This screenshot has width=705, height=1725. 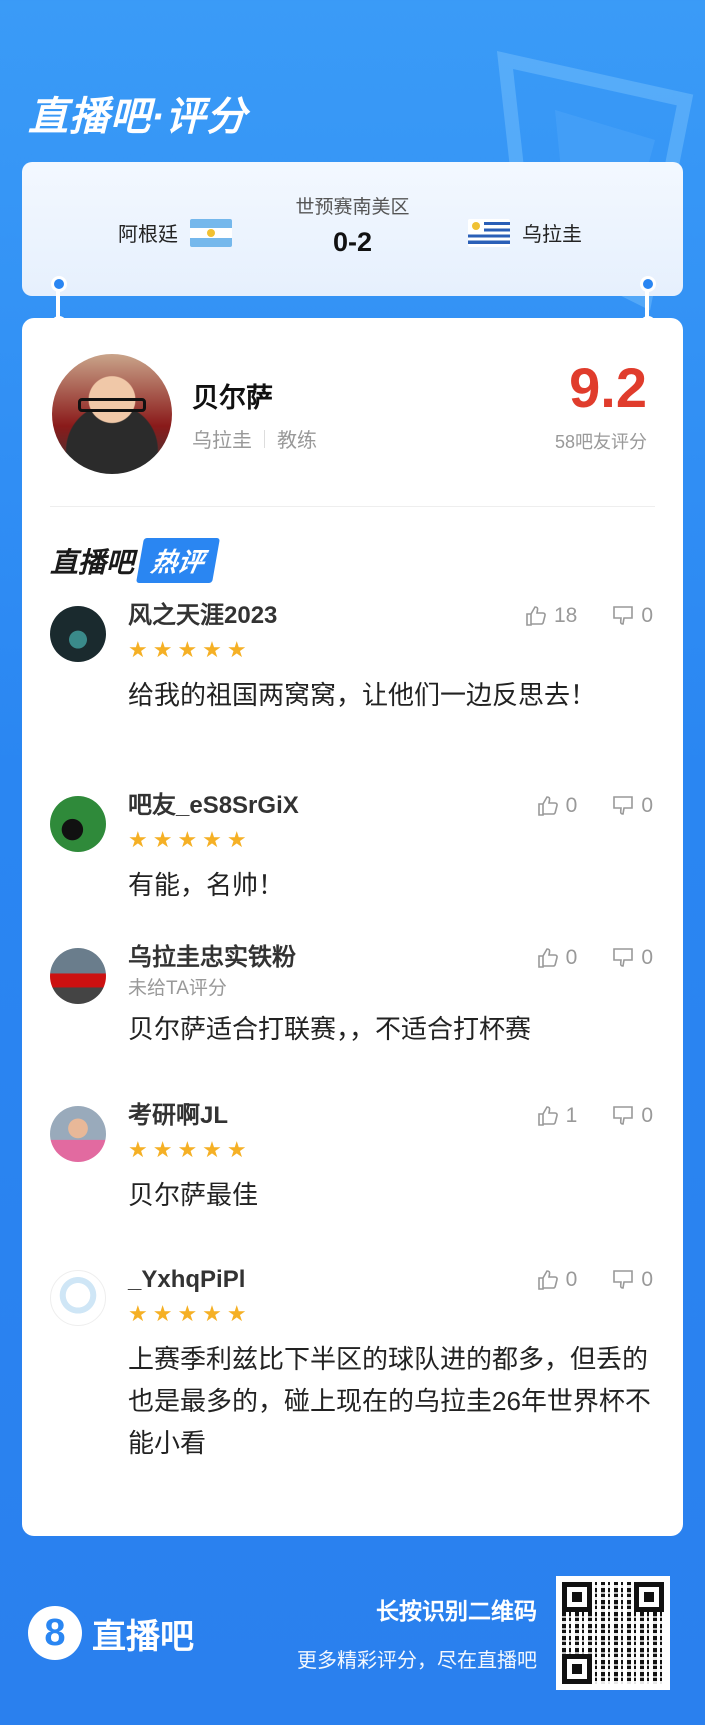 I want to click on meta-divider, so click(x=264, y=438).